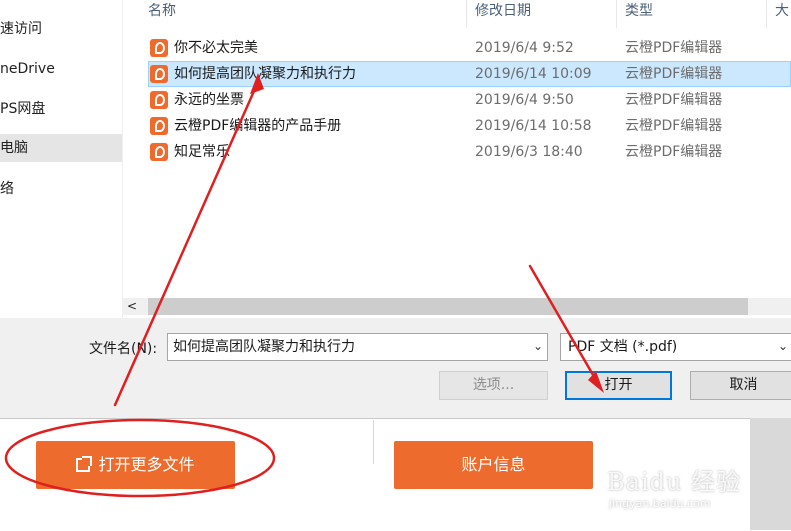  I want to click on file-date: 2019/6/14 10:58, so click(533, 126).